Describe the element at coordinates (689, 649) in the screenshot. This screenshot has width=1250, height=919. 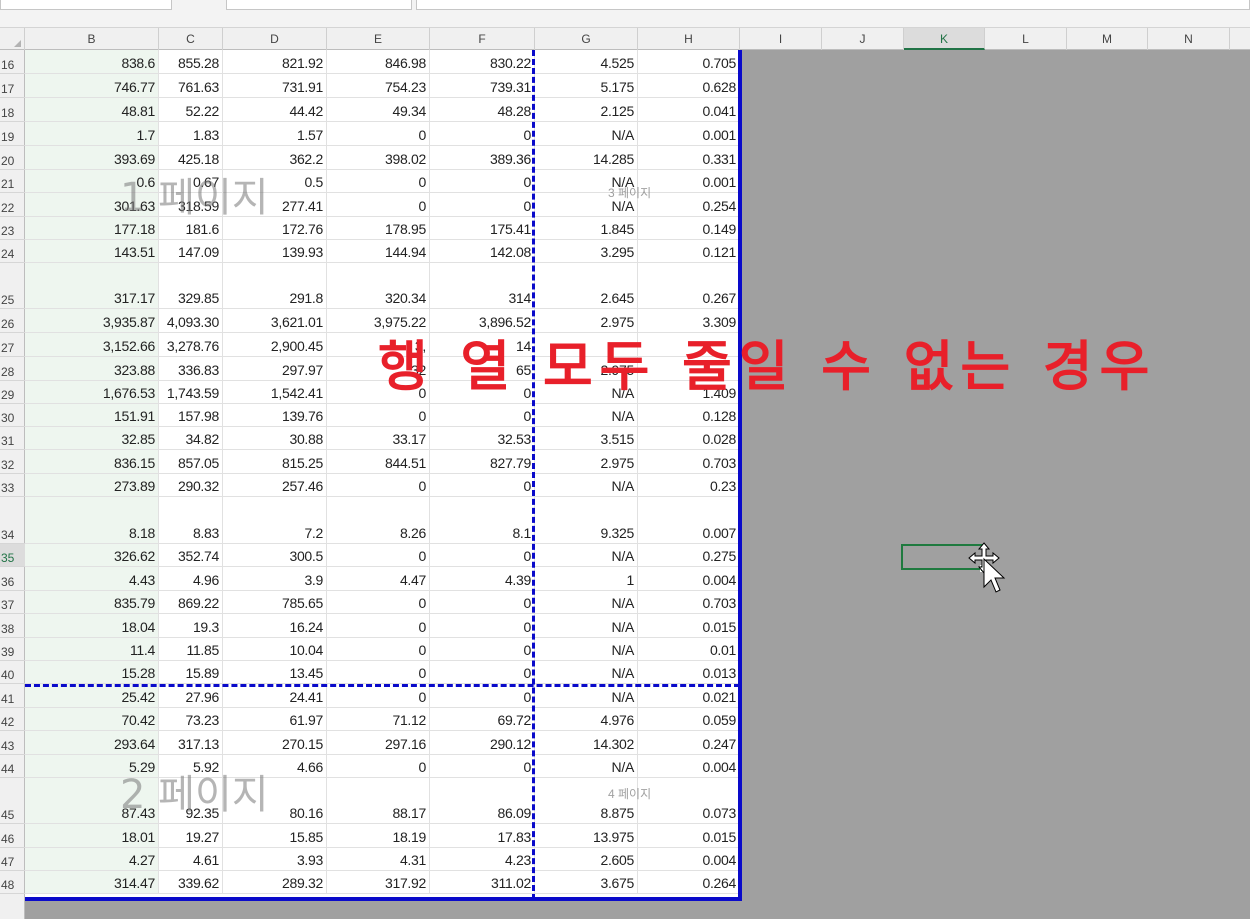
I see `cell-h39: 0.01` at that location.